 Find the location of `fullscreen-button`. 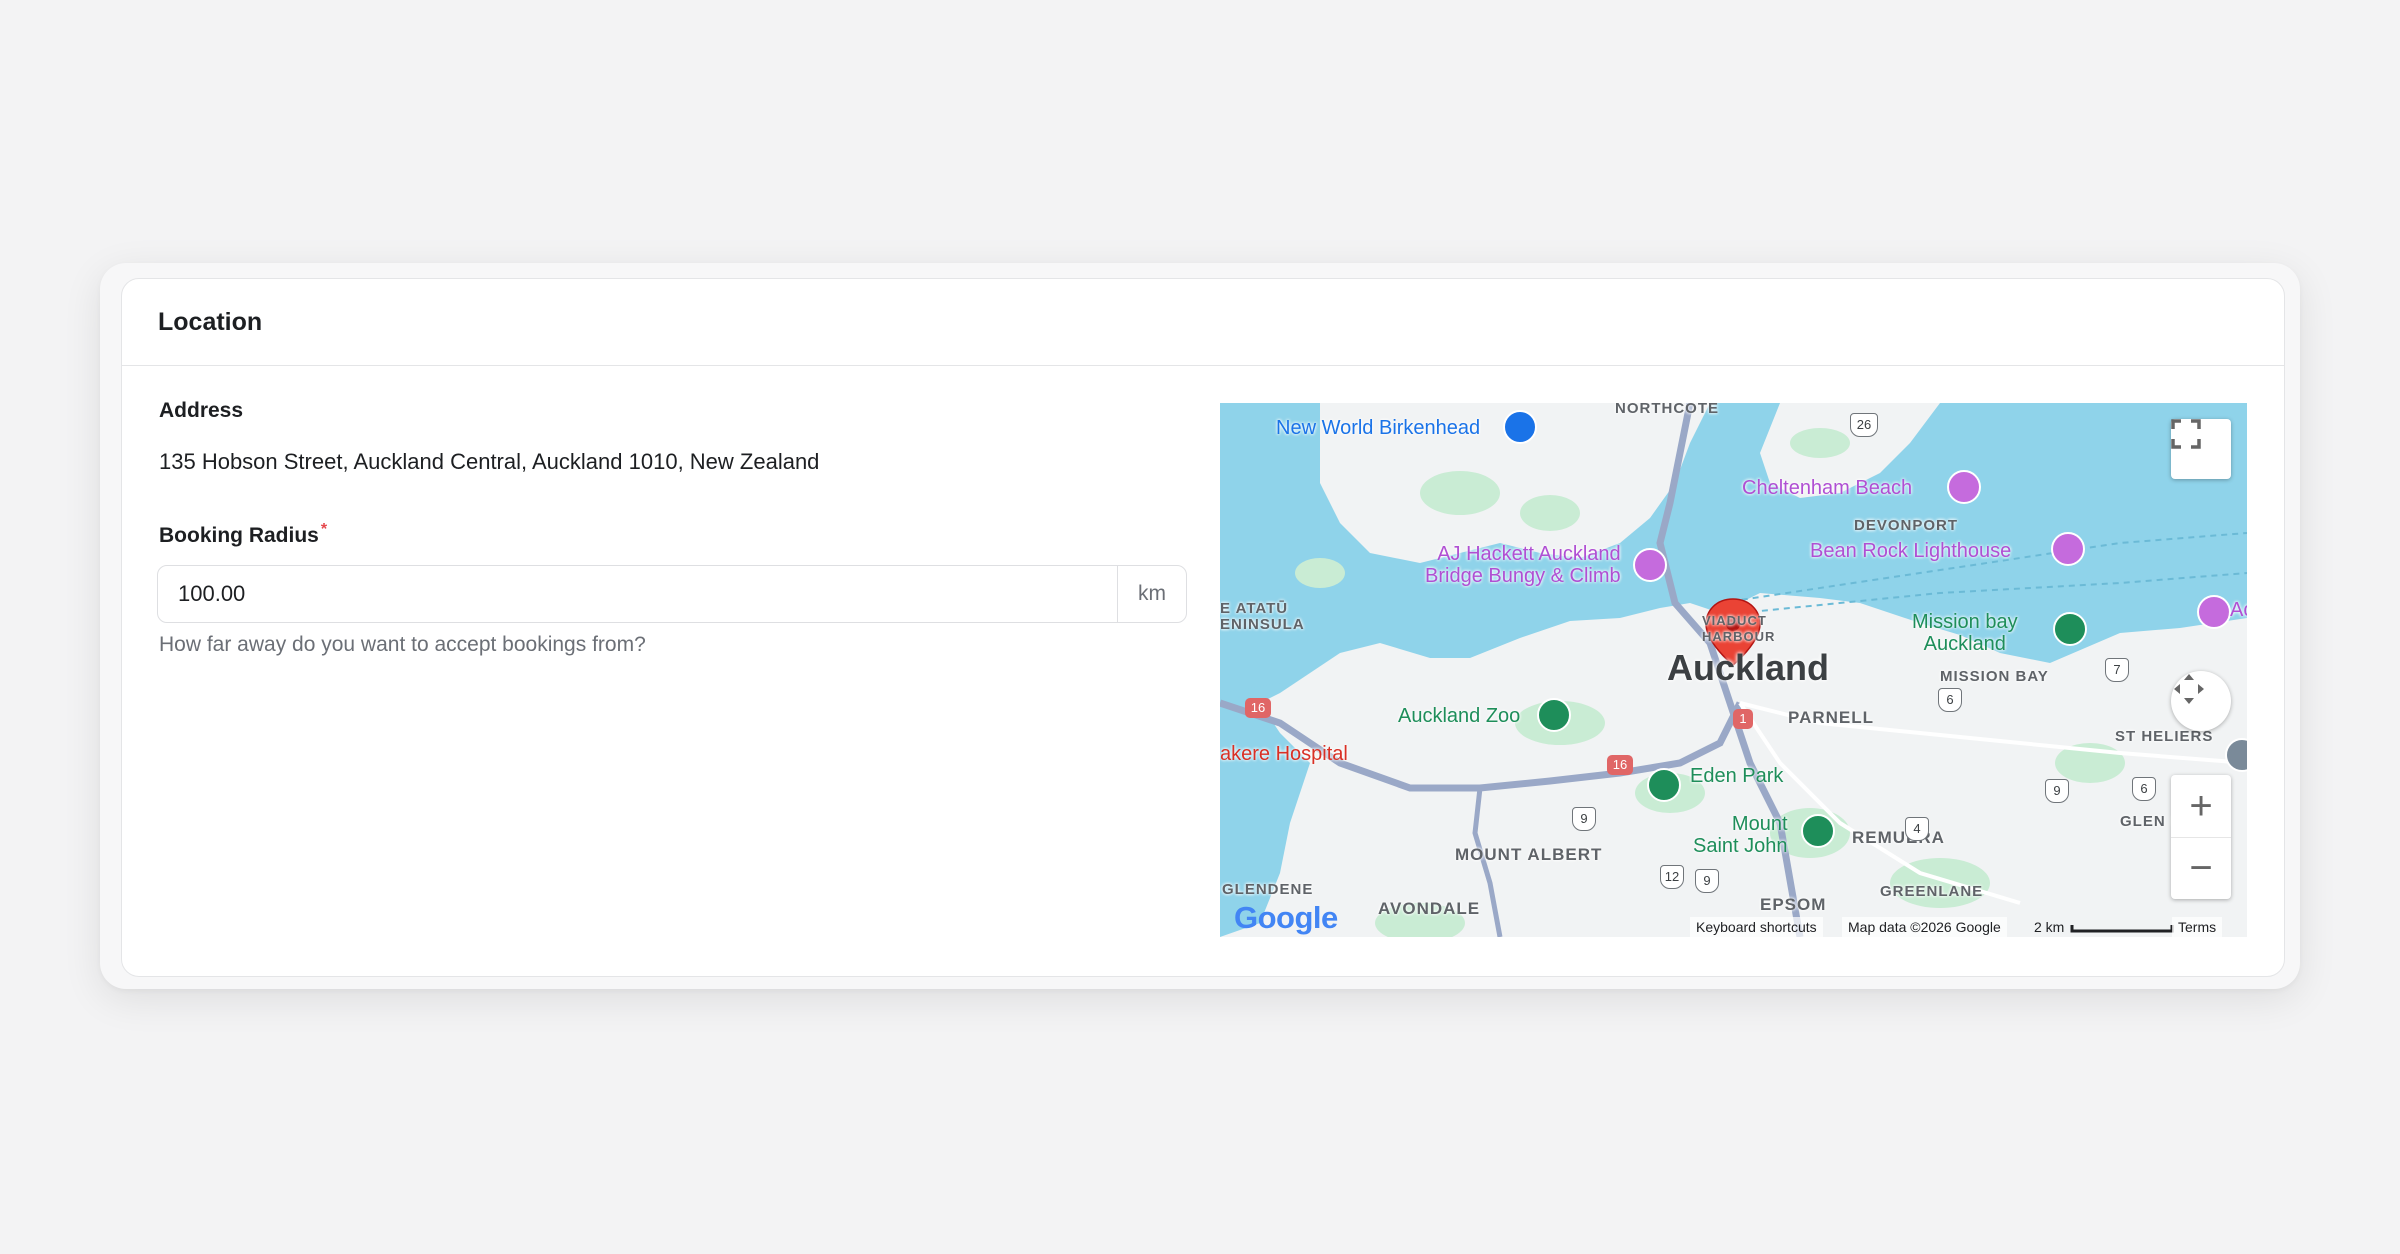

fullscreen-button is located at coordinates (2201, 449).